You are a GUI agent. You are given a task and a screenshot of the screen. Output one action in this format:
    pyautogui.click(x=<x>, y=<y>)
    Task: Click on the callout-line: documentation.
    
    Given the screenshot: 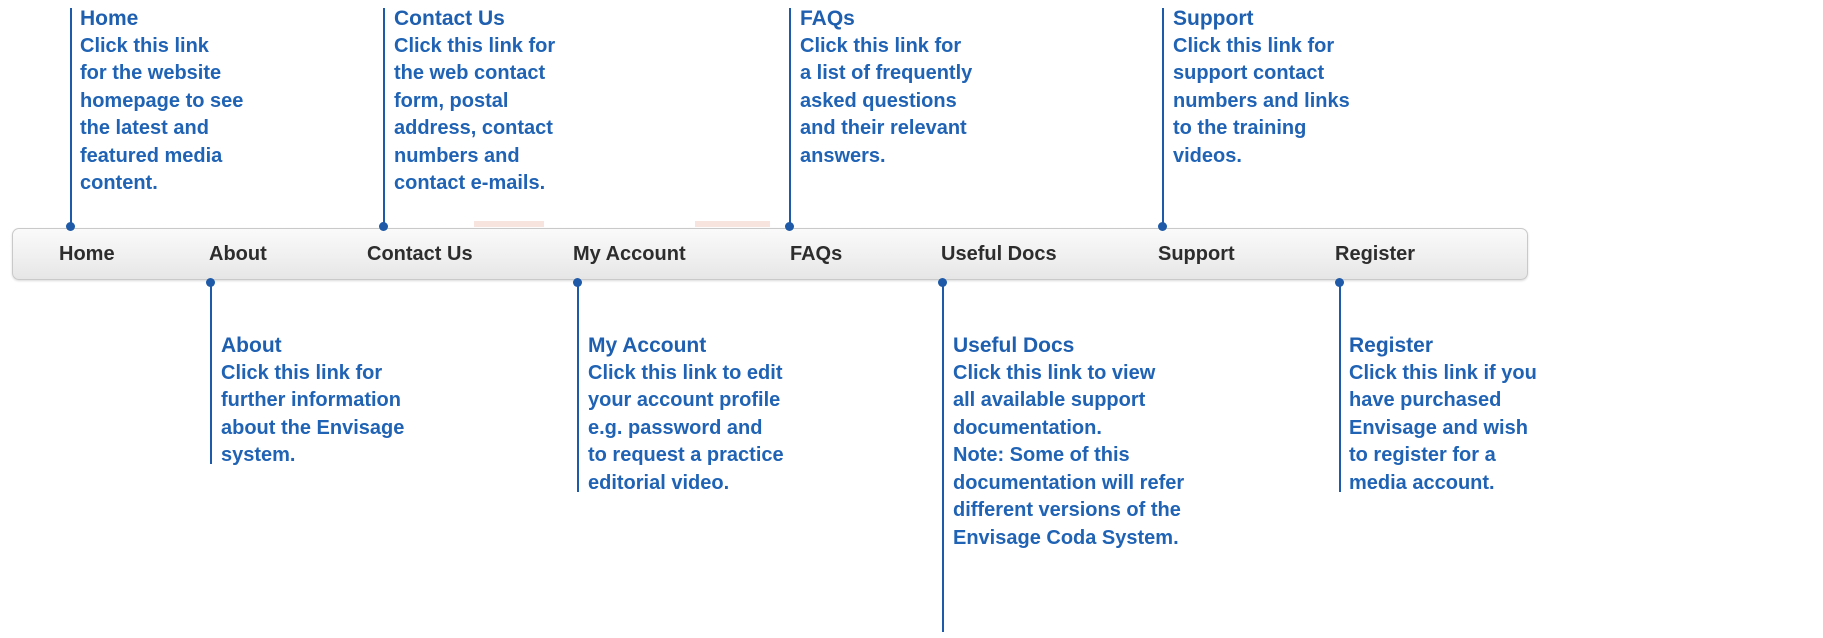 What is the action you would take?
    pyautogui.click(x=1027, y=427)
    